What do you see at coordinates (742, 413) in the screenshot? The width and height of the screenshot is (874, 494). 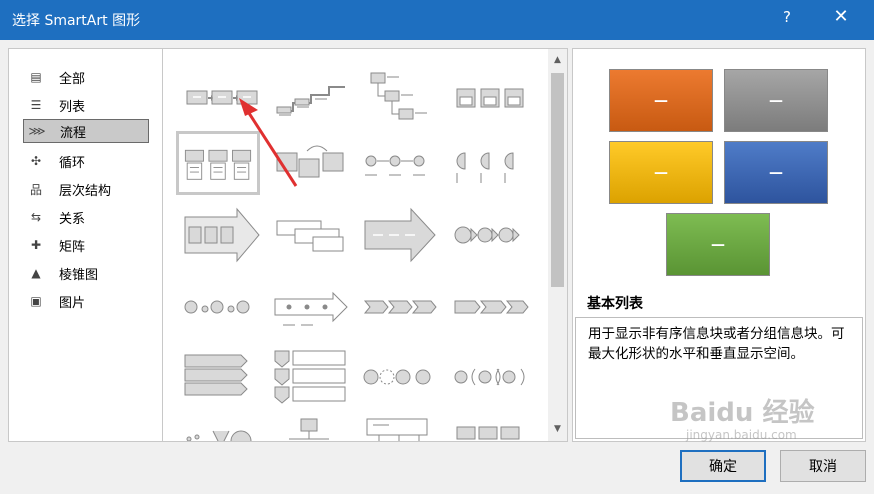 I see `baidu-watermark: Baidu 经验` at bounding box center [742, 413].